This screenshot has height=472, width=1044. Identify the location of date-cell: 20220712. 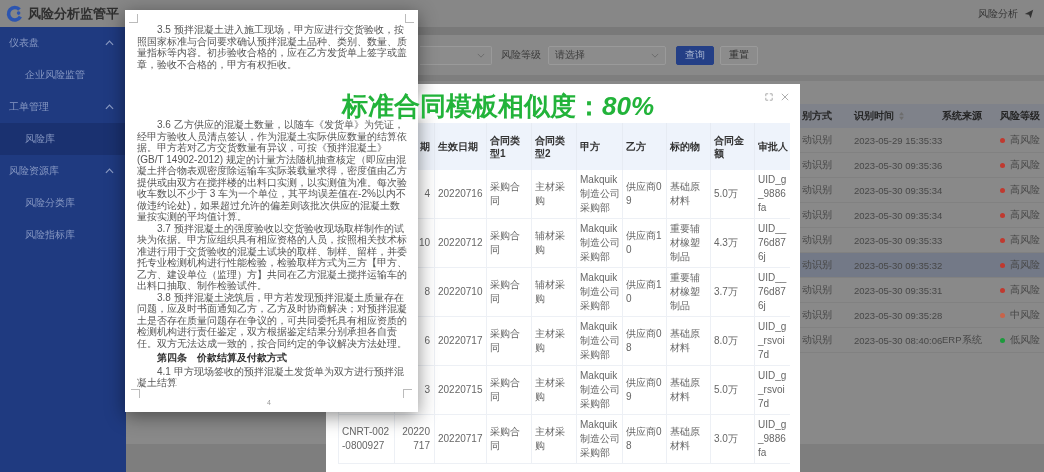
(460, 242).